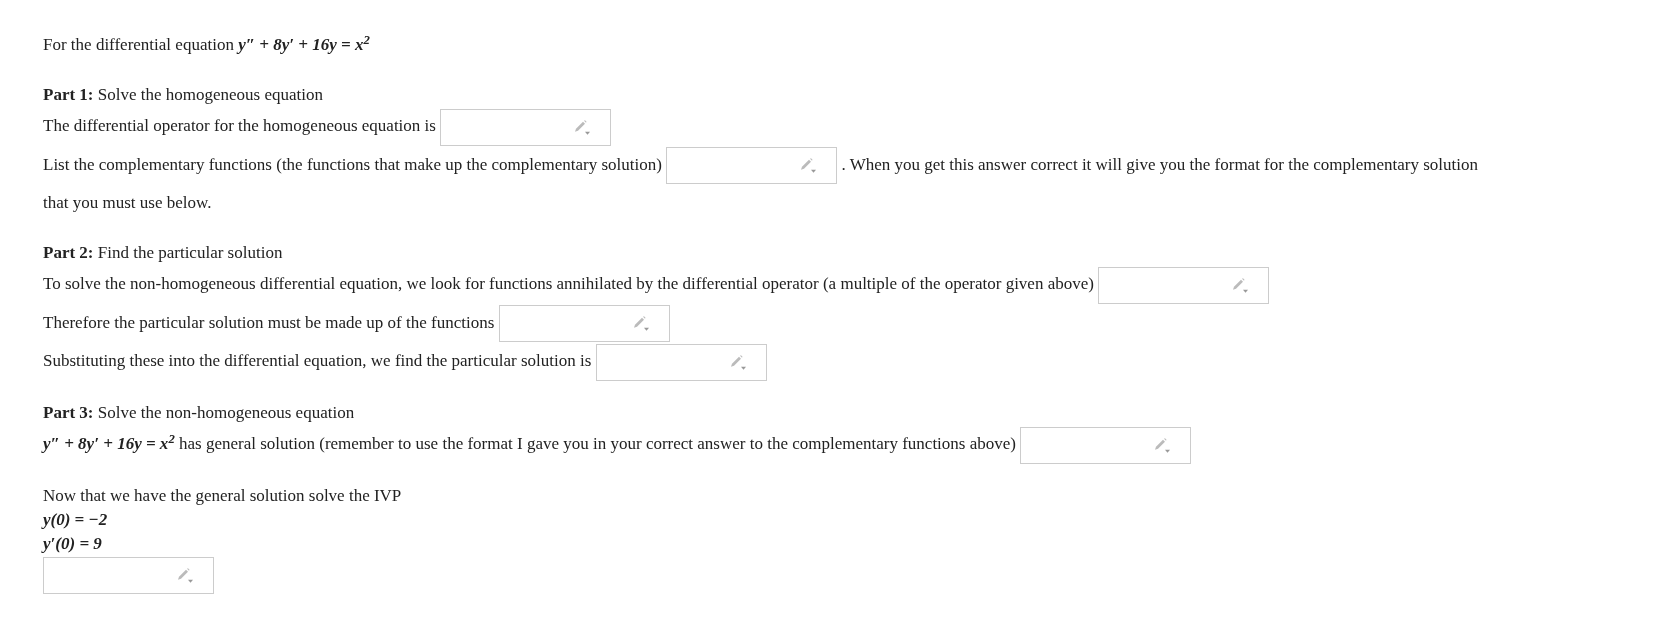 Image resolution: width=1655 pixels, height=632 pixels. I want to click on math-expression: y(0) = −2, so click(75, 519).